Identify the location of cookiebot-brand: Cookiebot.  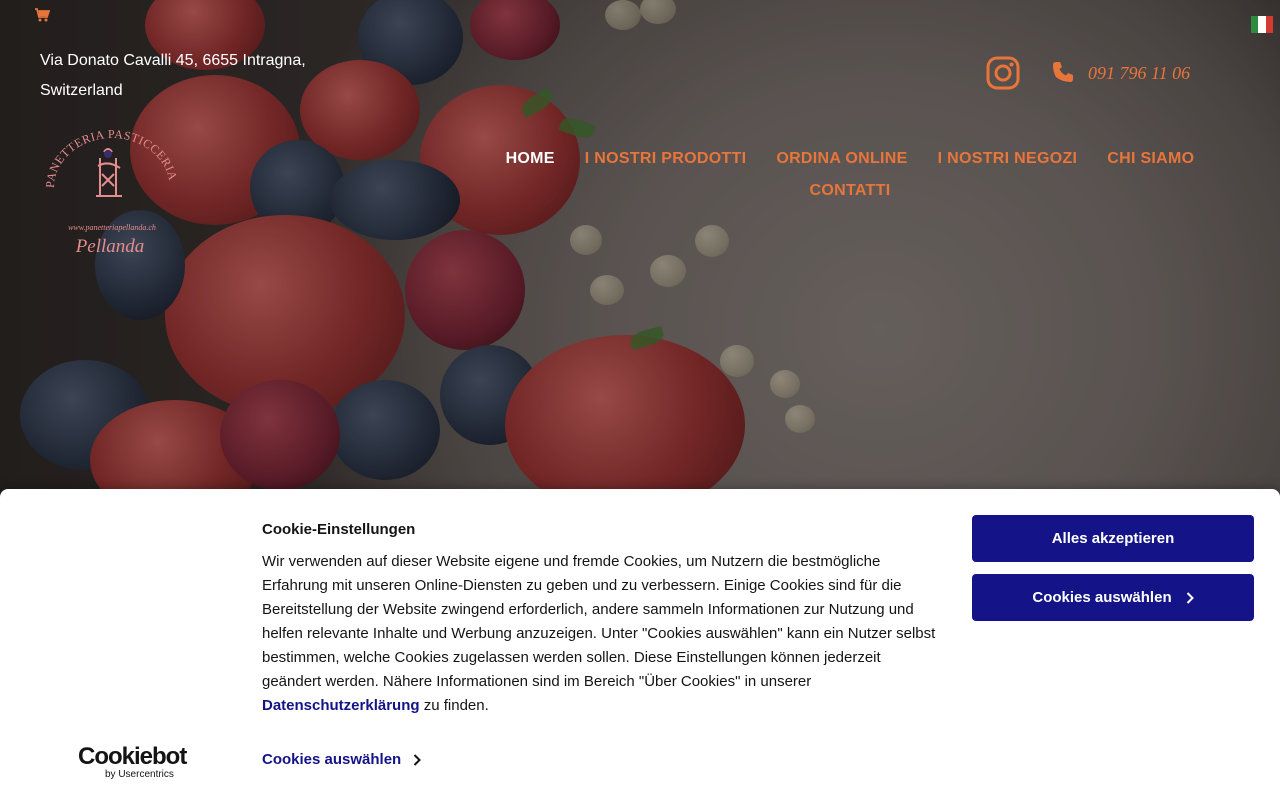
(132, 756).